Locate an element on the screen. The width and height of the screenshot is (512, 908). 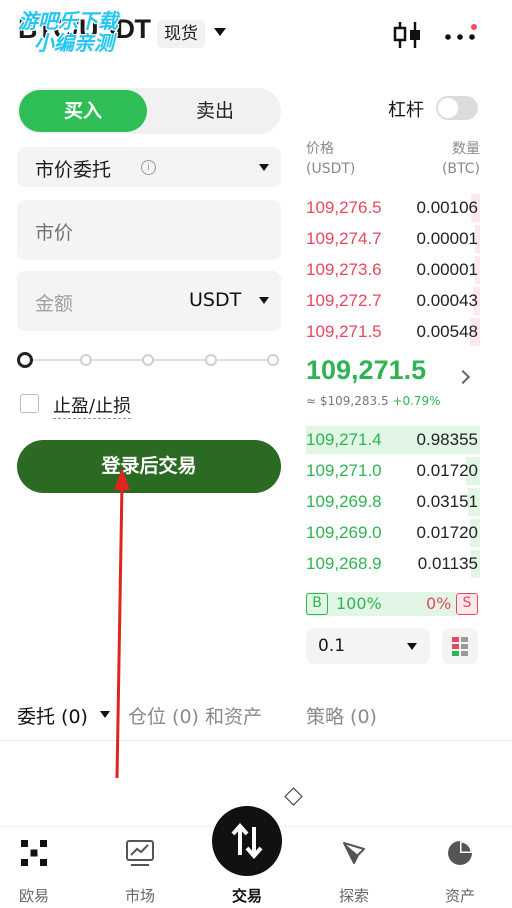
bid-price: 109,271.4 is located at coordinates (344, 439).